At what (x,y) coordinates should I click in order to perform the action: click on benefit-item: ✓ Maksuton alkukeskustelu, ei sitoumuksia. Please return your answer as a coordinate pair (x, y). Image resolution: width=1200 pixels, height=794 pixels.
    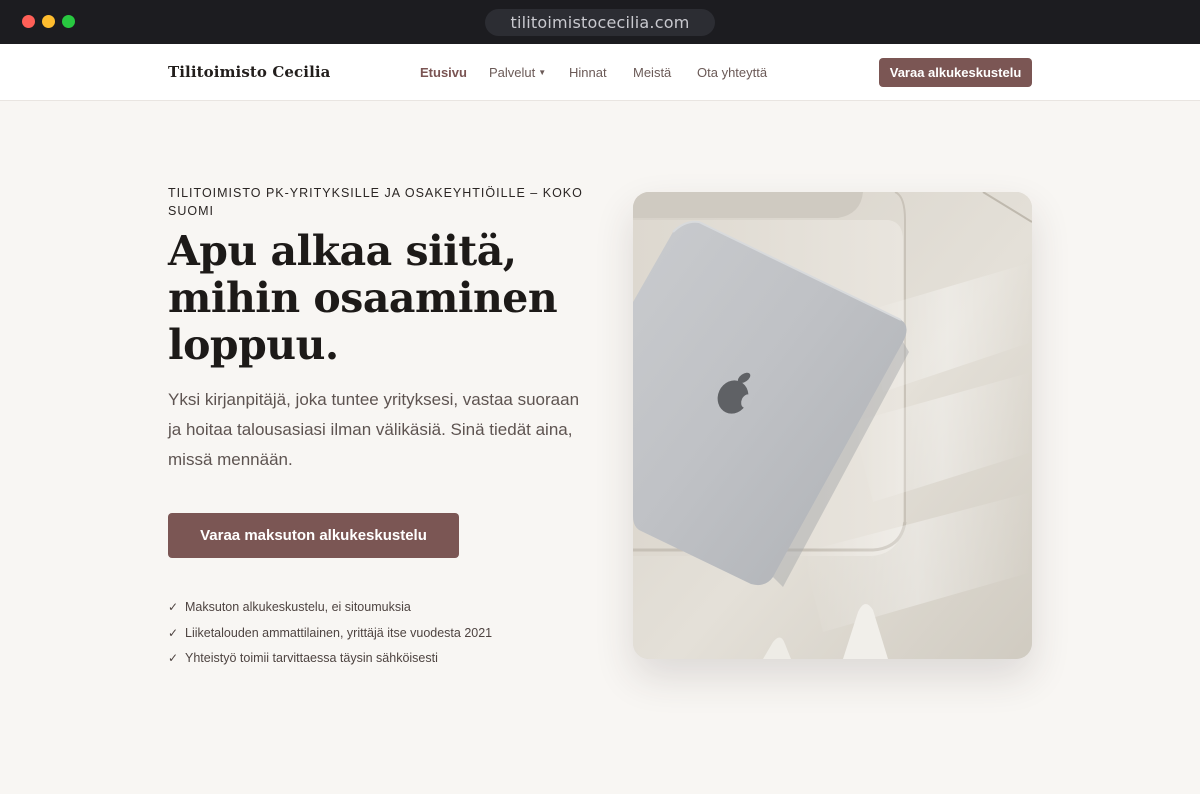
    Looking at the image, I should click on (378, 609).